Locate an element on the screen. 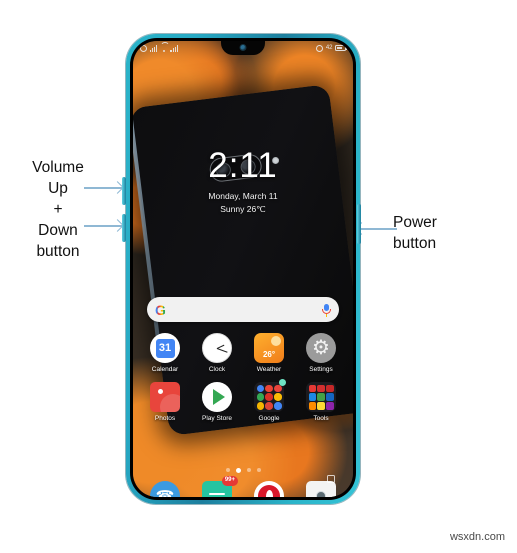 The image size is (517, 553). unread-badge: 99+ is located at coordinates (229, 481).